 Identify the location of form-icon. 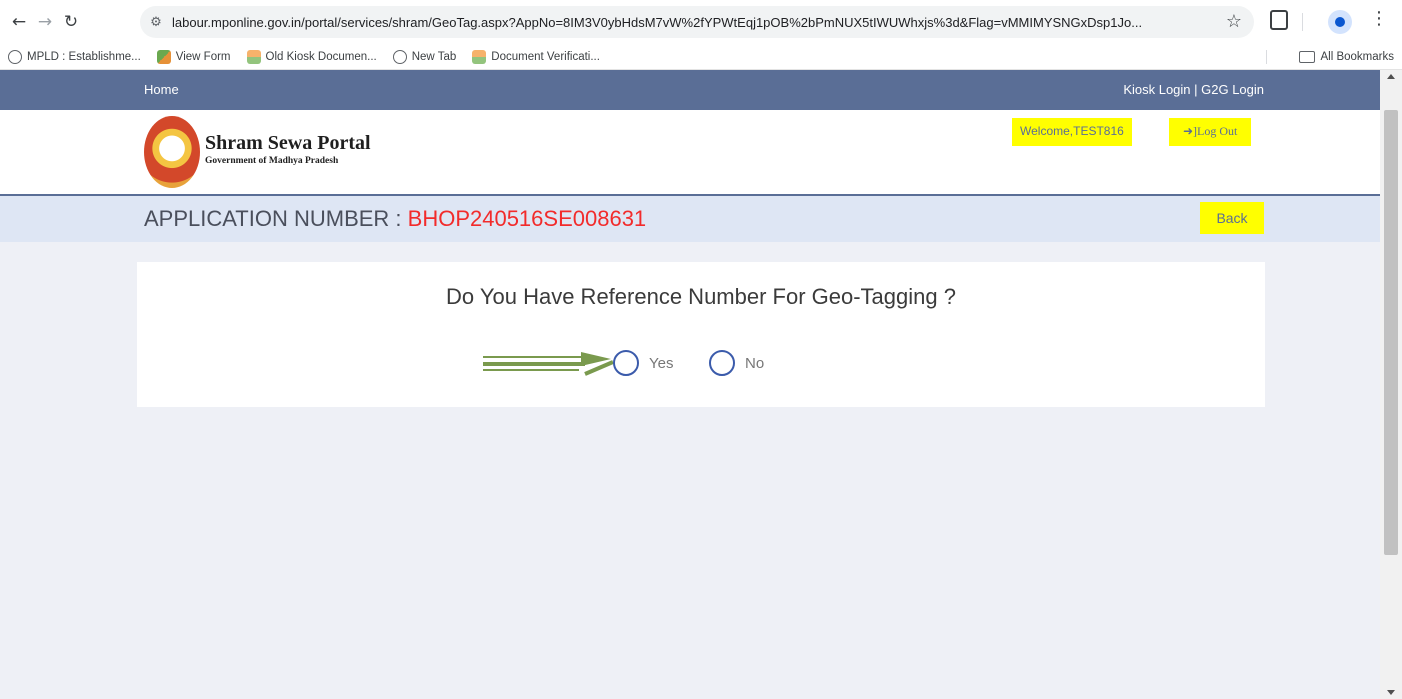
(163, 56).